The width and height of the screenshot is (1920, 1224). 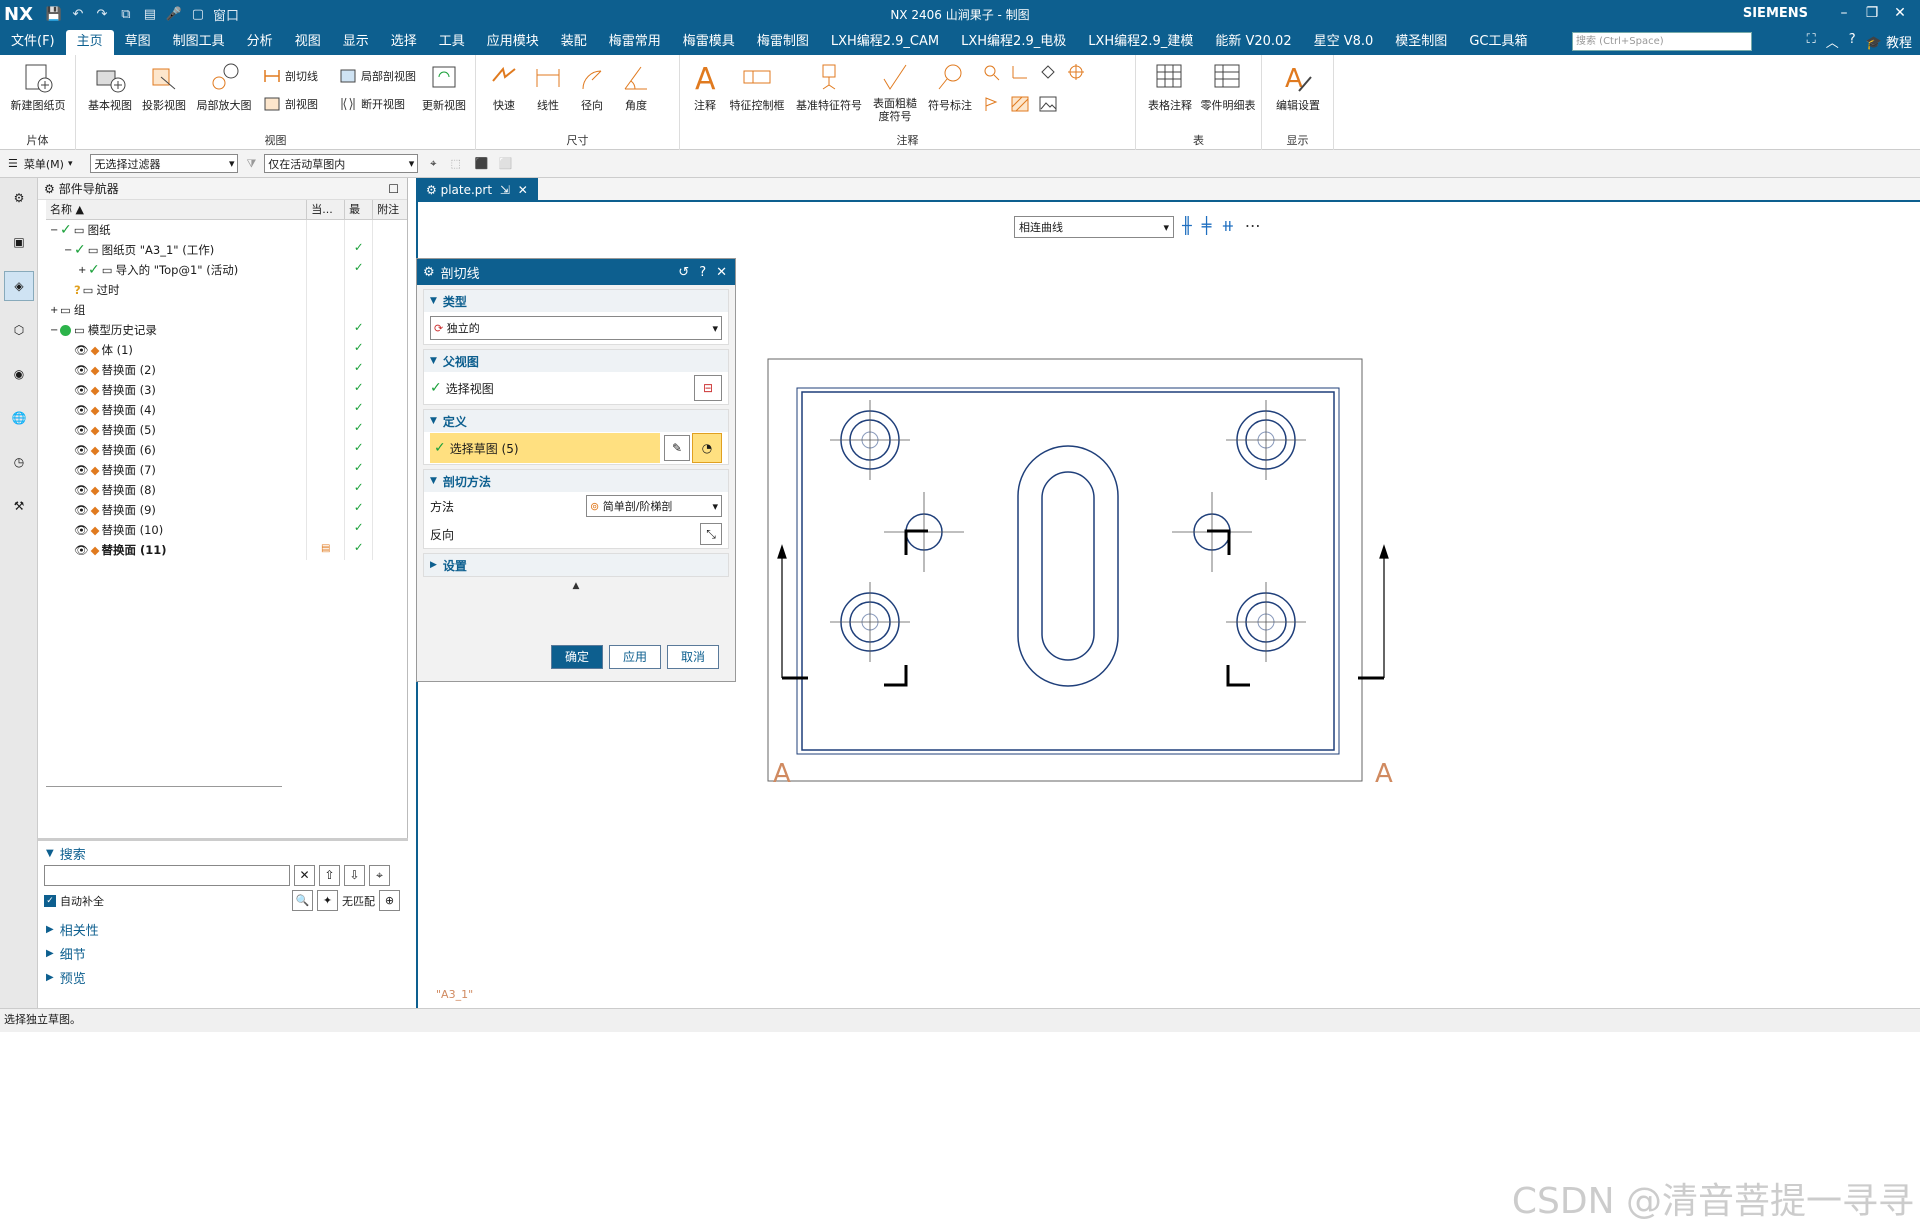 What do you see at coordinates (393, 189) in the screenshot?
I see `maximize-icon: ☐` at bounding box center [393, 189].